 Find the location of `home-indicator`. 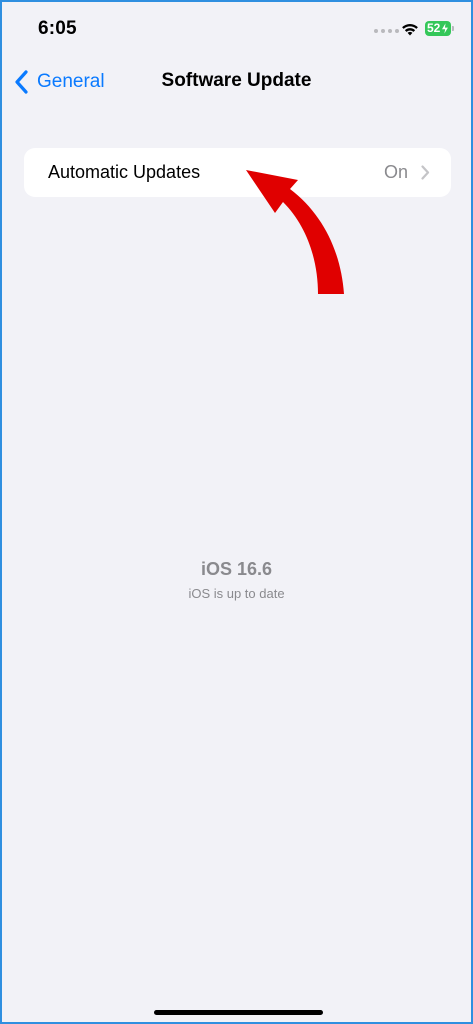

home-indicator is located at coordinates (238, 1012).